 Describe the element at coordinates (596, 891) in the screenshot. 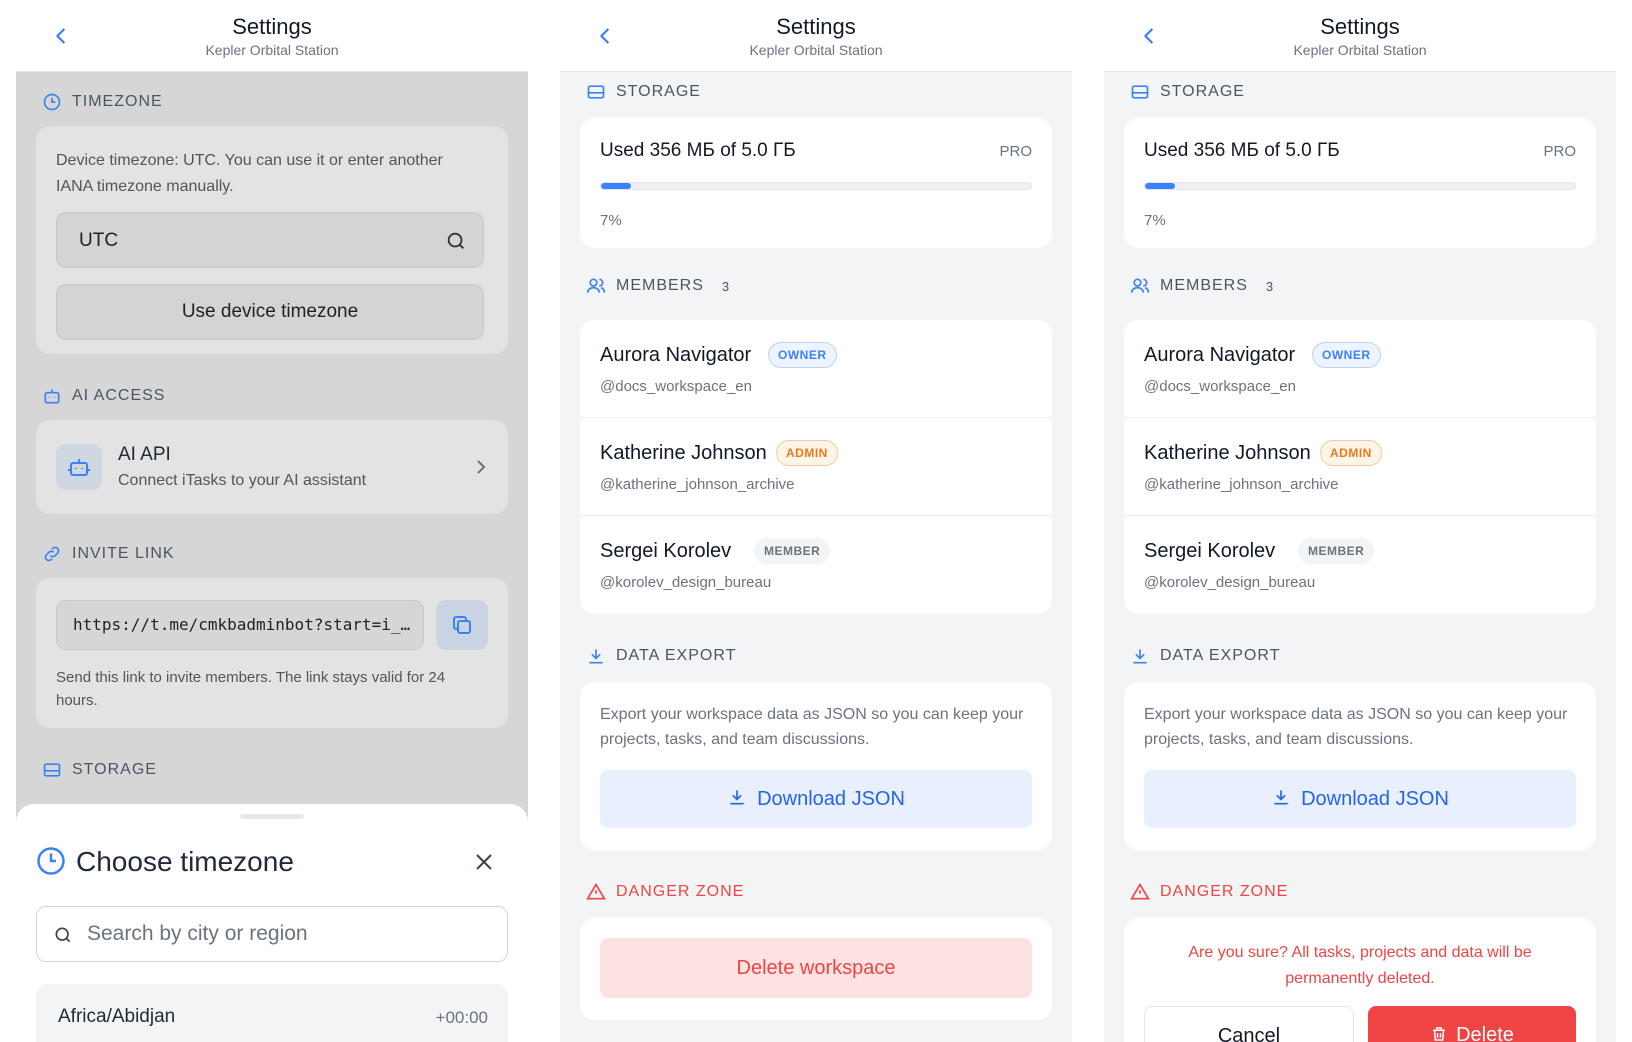

I see `warning-icon` at that location.